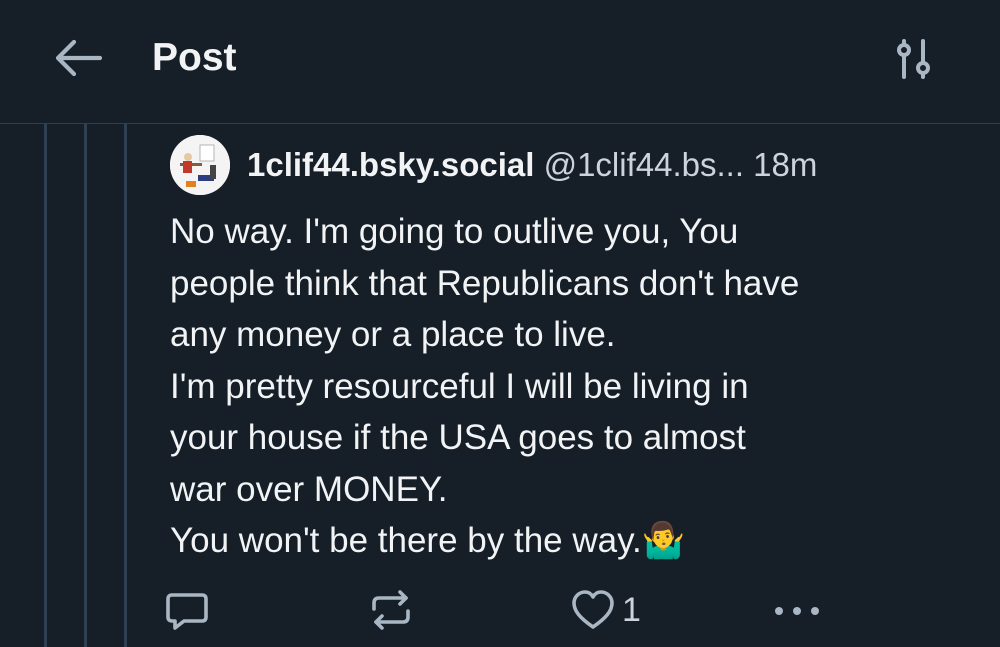  I want to click on sliders-icon, so click(913, 59).